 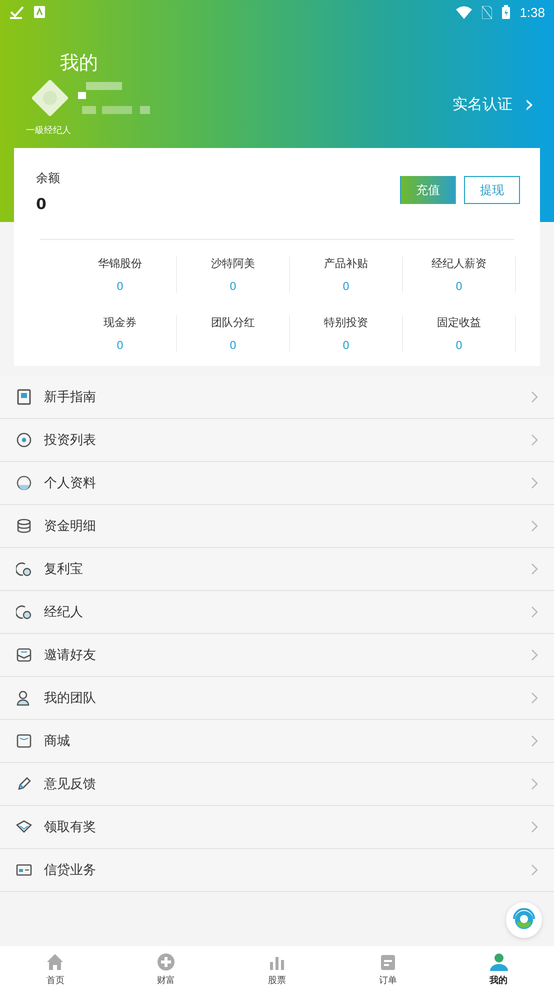 I want to click on stat-label: 华锦股份, so click(x=120, y=263).